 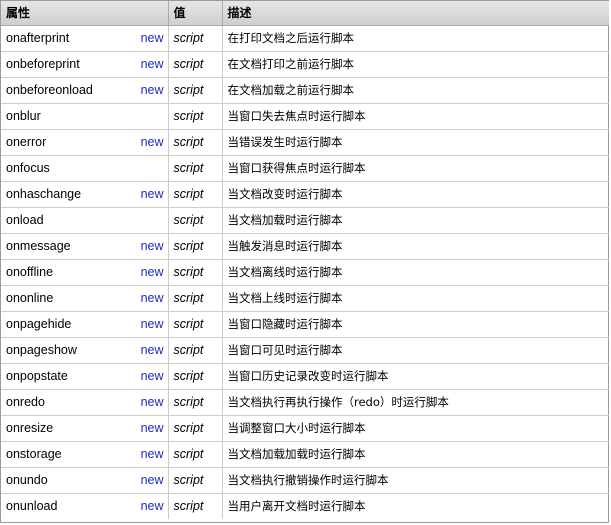 What do you see at coordinates (85, 220) in the screenshot?
I see `attribute-cell: onload` at bounding box center [85, 220].